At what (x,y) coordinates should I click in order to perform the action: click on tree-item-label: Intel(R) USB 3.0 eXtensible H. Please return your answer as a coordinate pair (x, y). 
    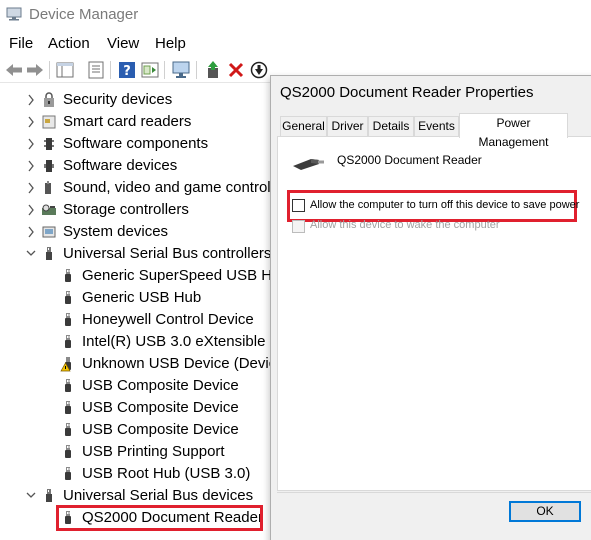
    Looking at the image, I should click on (180, 341).